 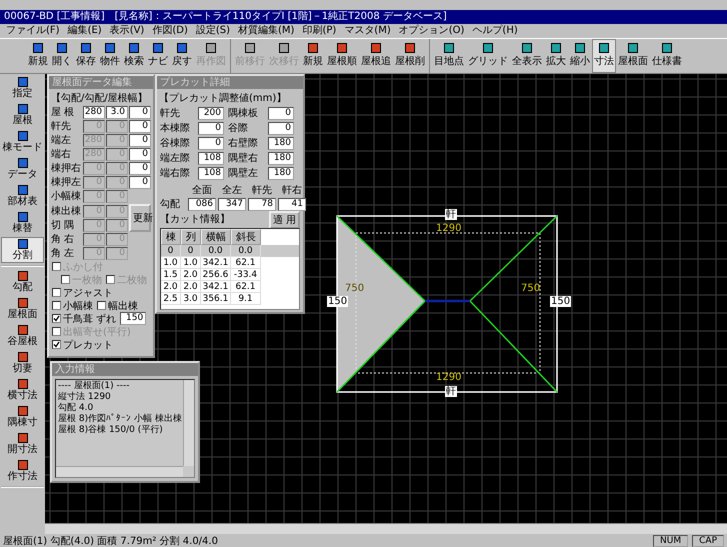 I want to click on field-label: 軒先, so click(x=170, y=113).